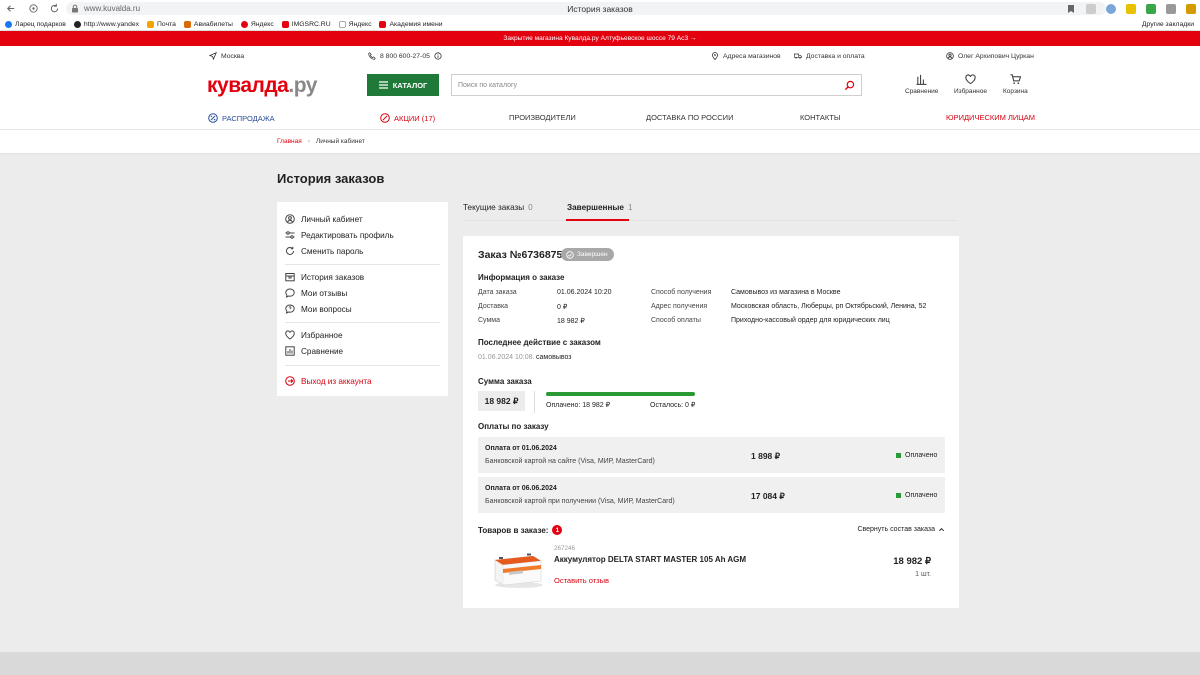 This screenshot has width=1200, height=675. What do you see at coordinates (581, 580) in the screenshot?
I see `leave-review-link: Оставить отзыв` at bounding box center [581, 580].